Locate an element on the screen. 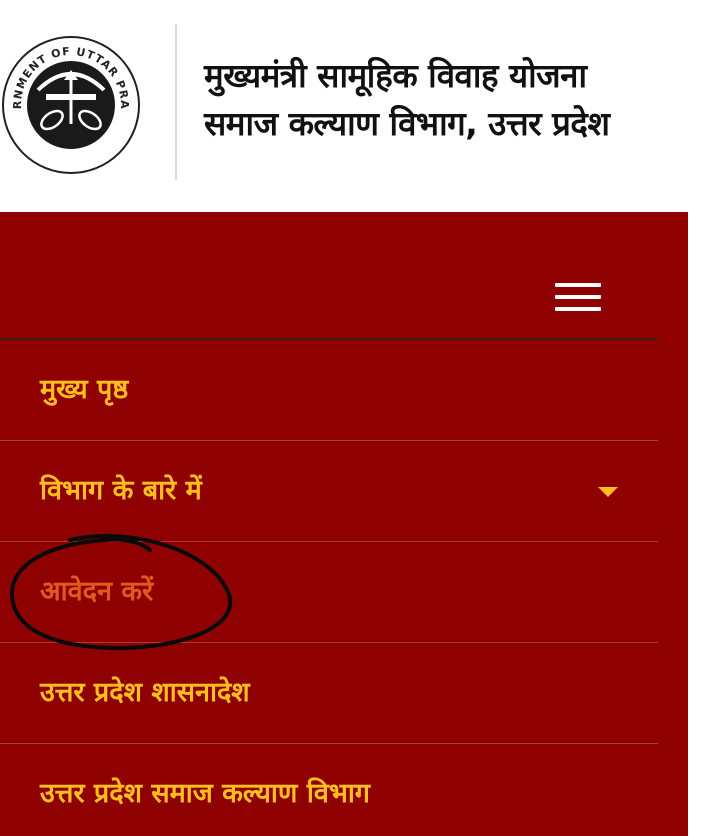 The height and width of the screenshot is (836, 716). nav-item-label: उत्तर प्रदेश समाज कल्याण विभाग is located at coordinates (205, 793).